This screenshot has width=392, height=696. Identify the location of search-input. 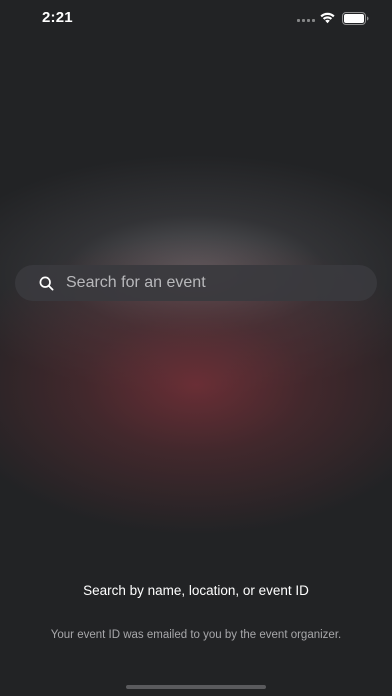
(213, 283).